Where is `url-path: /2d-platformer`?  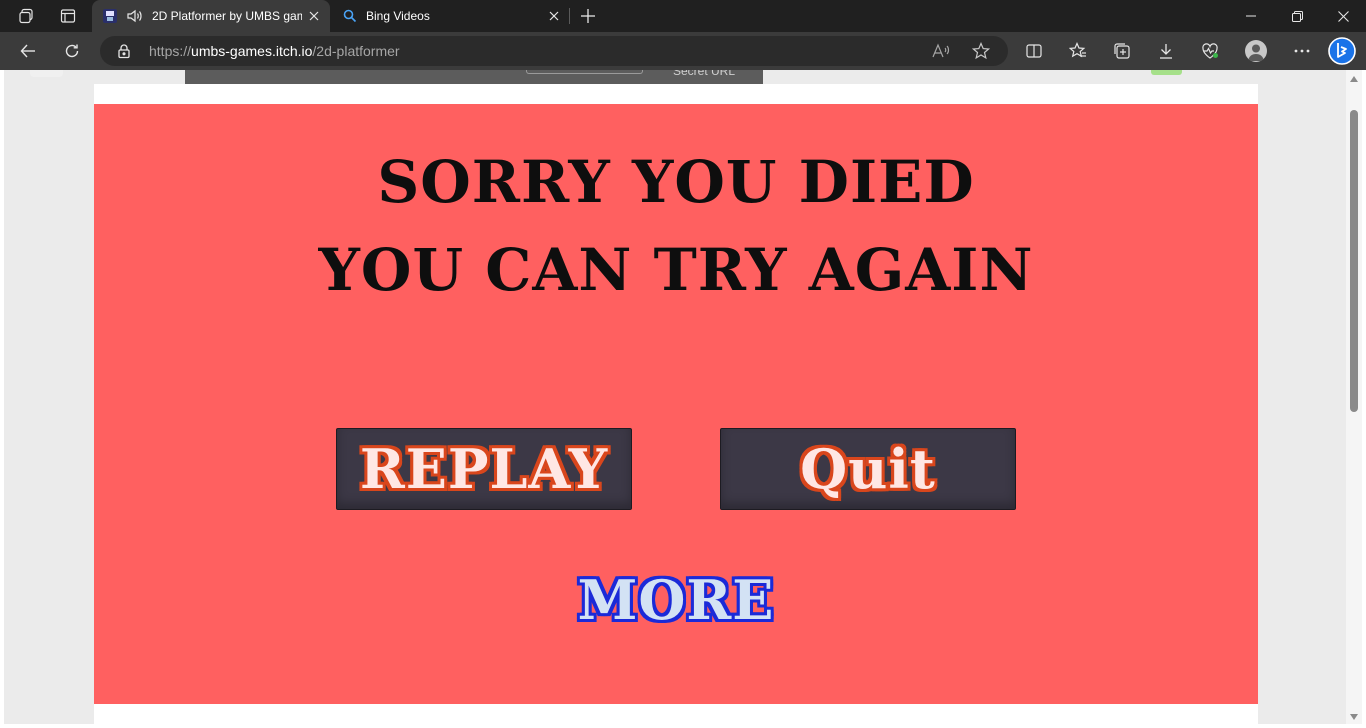 url-path: /2d-platformer is located at coordinates (356, 51).